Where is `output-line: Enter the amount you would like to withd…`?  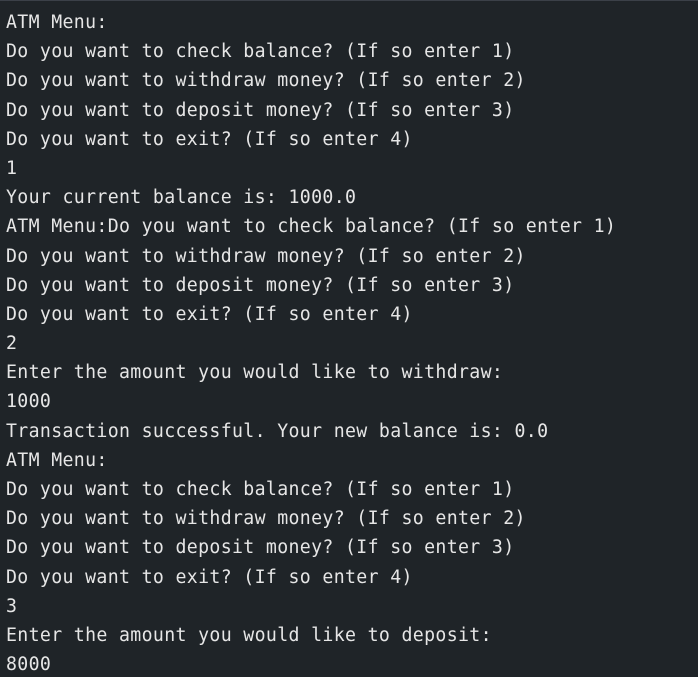
output-line: Enter the amount you would like to withd… is located at coordinates (255, 373).